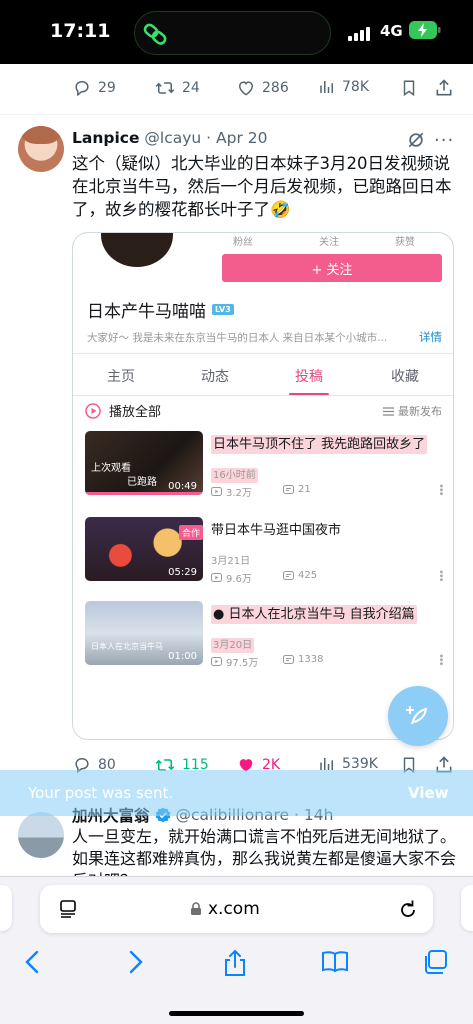 This screenshot has height=1024, width=473. I want to click on tab-uploads: 投稿, so click(309, 376).